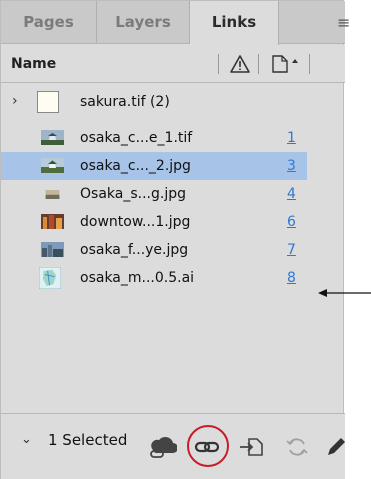  I want to click on list-item: Osaka_s...g.jpg 4, so click(154, 194).